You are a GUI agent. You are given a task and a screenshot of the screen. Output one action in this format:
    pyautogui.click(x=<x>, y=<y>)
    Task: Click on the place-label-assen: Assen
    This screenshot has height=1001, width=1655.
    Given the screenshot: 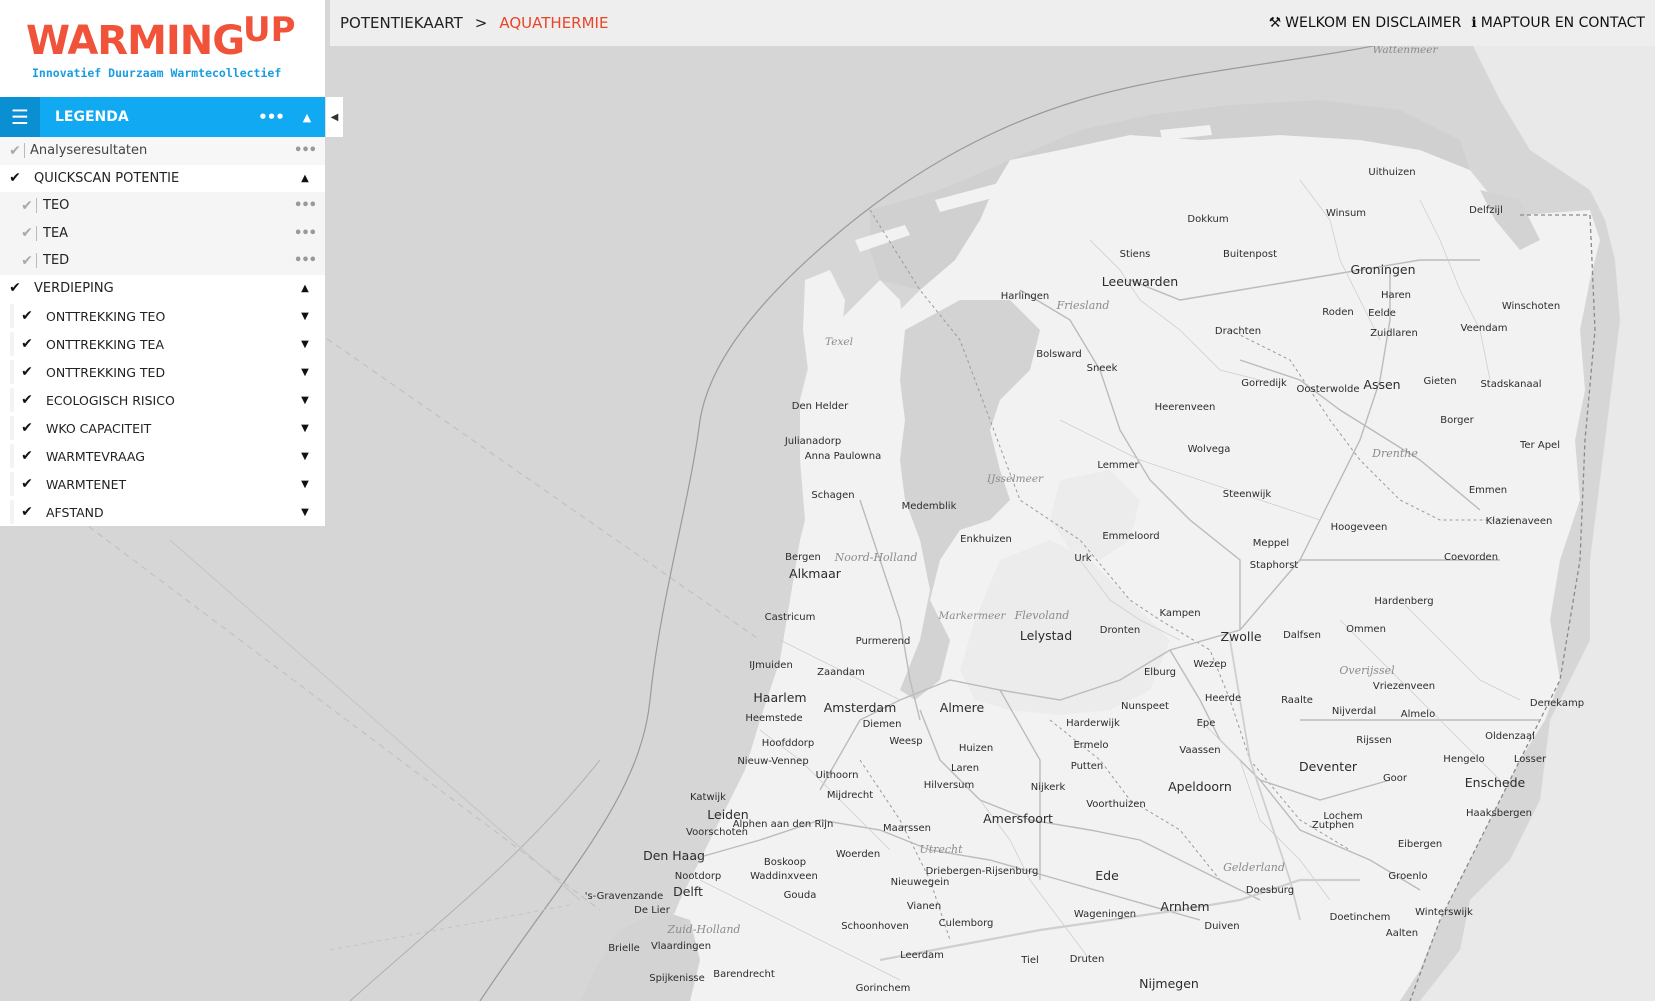 What is the action you would take?
    pyautogui.click(x=1381, y=384)
    